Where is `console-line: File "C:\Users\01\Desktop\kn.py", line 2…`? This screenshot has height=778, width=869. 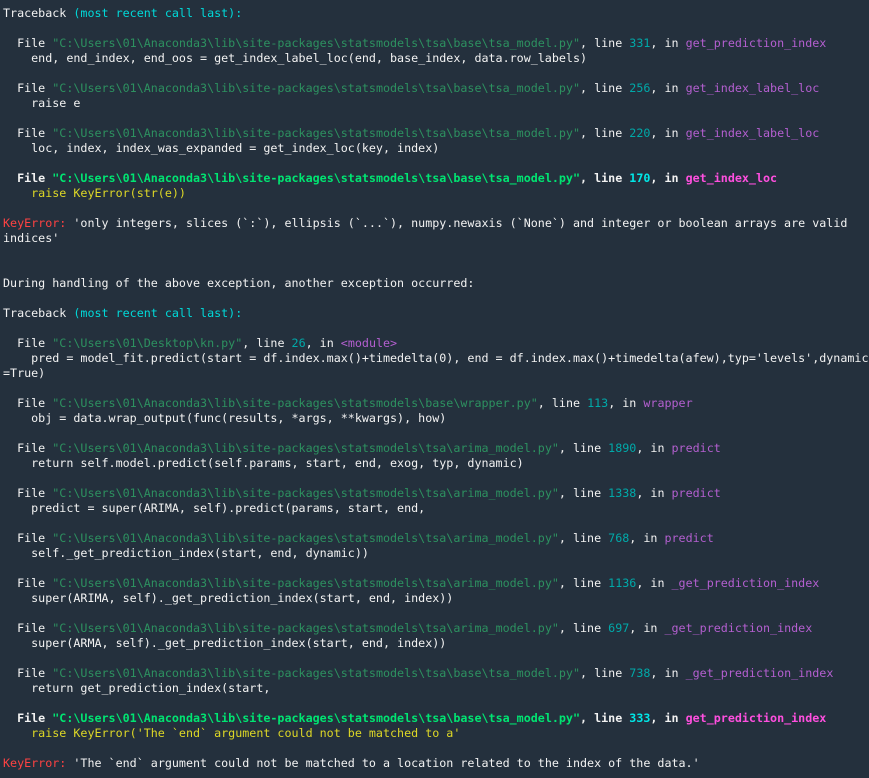 console-line: File "C:\Users\01\Desktop\kn.py", line 2… is located at coordinates (434, 343).